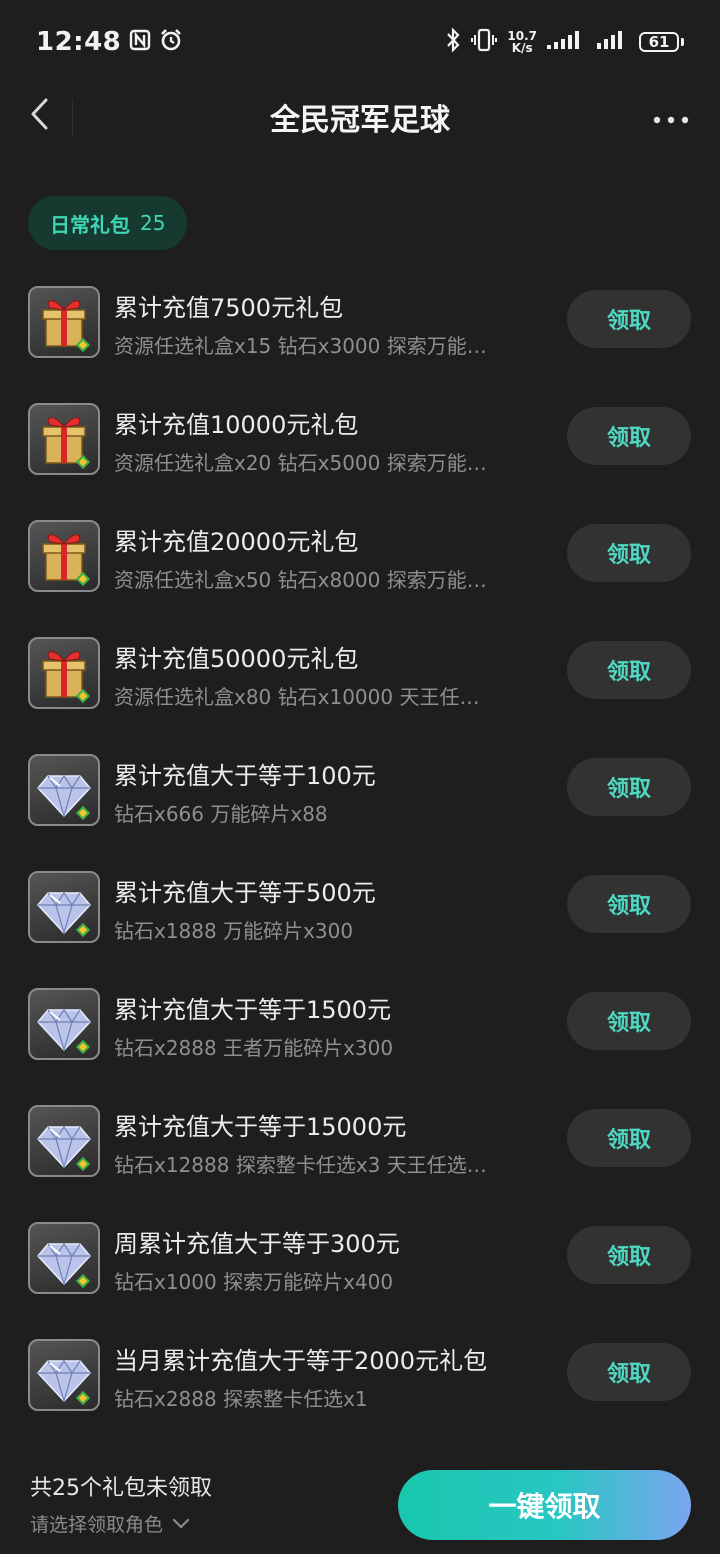  I want to click on category-chip: 日常礼包 25, so click(108, 223).